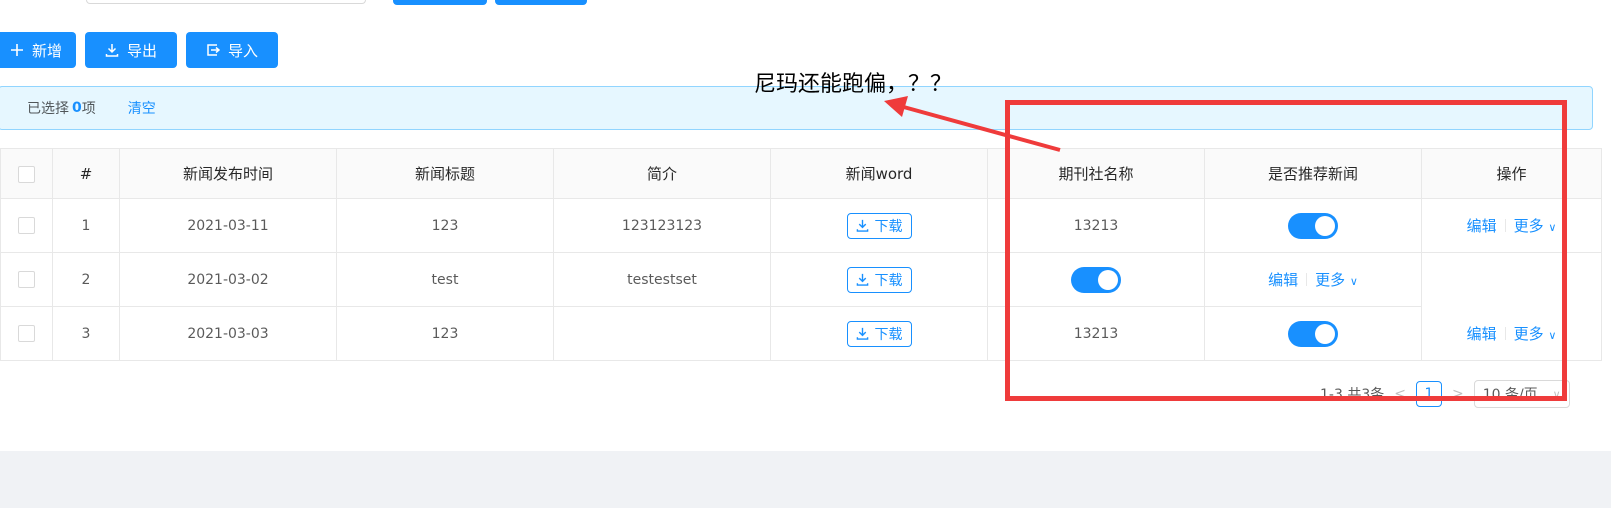 The image size is (1611, 508). What do you see at coordinates (141, 50) in the screenshot?
I see `export-button-label: 导出` at bounding box center [141, 50].